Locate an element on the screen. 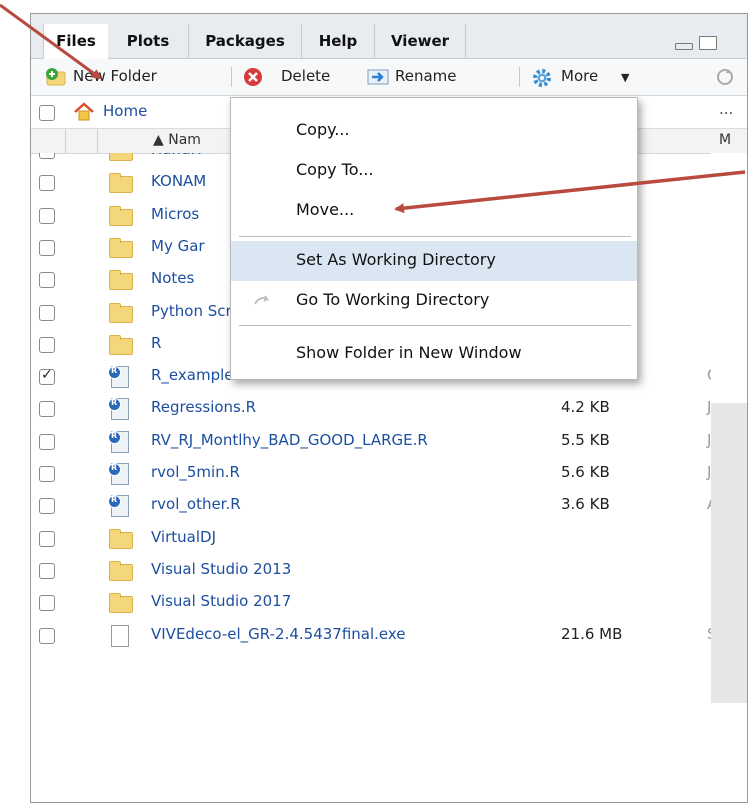 This screenshot has width=748, height=811. menu-item-show-folder: Show Folder in New Window is located at coordinates (434, 354).